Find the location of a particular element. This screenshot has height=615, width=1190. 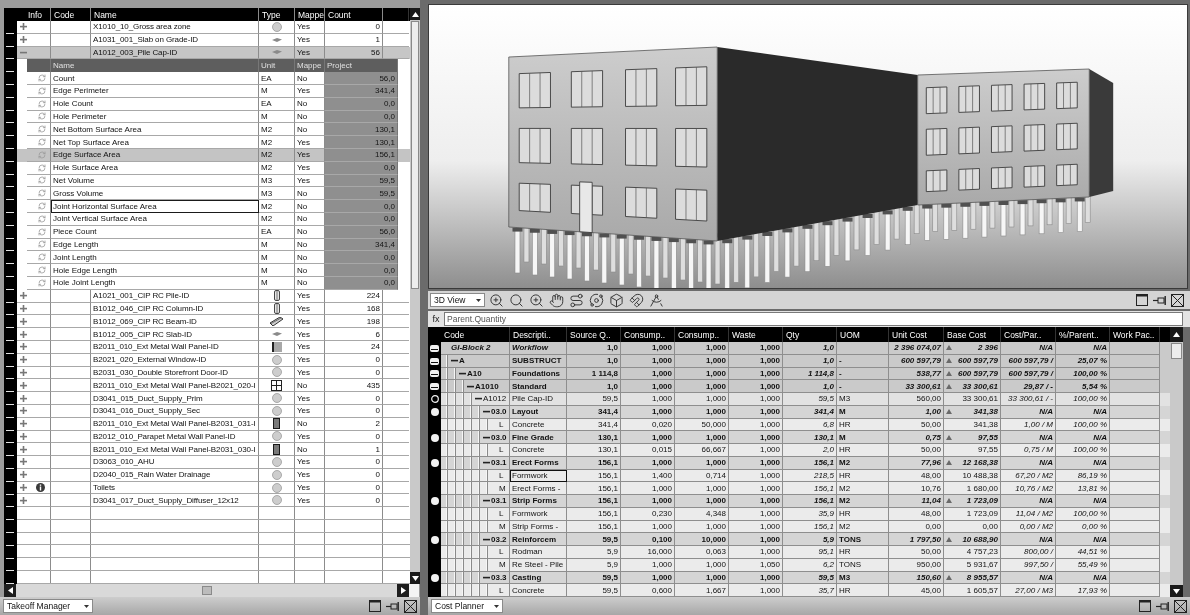

column-header: Unit is located at coordinates (277, 66).